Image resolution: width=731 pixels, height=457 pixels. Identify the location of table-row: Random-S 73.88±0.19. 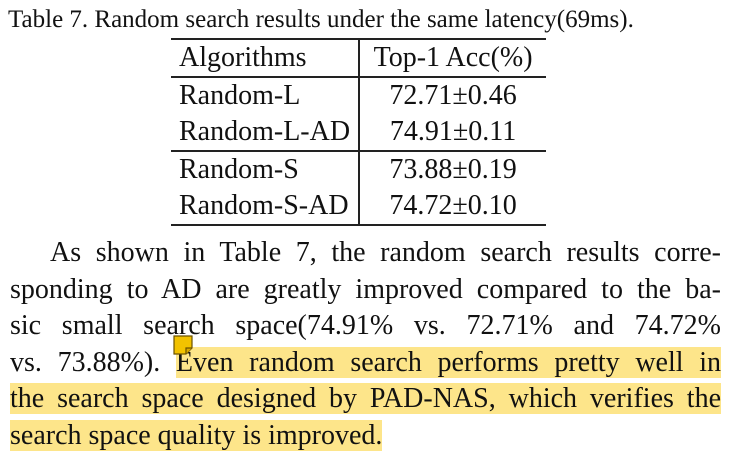
(358, 169).